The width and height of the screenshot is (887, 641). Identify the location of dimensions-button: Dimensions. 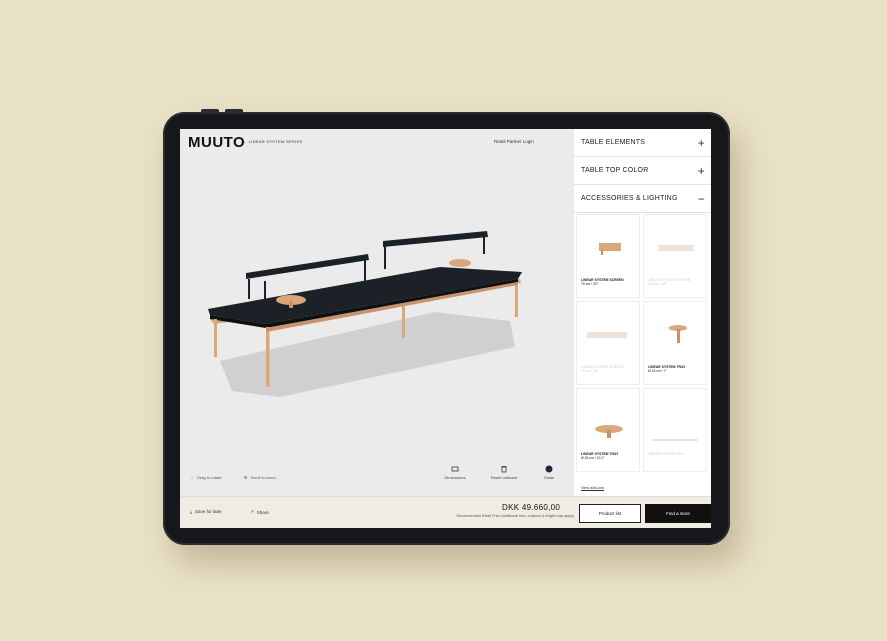
(455, 472).